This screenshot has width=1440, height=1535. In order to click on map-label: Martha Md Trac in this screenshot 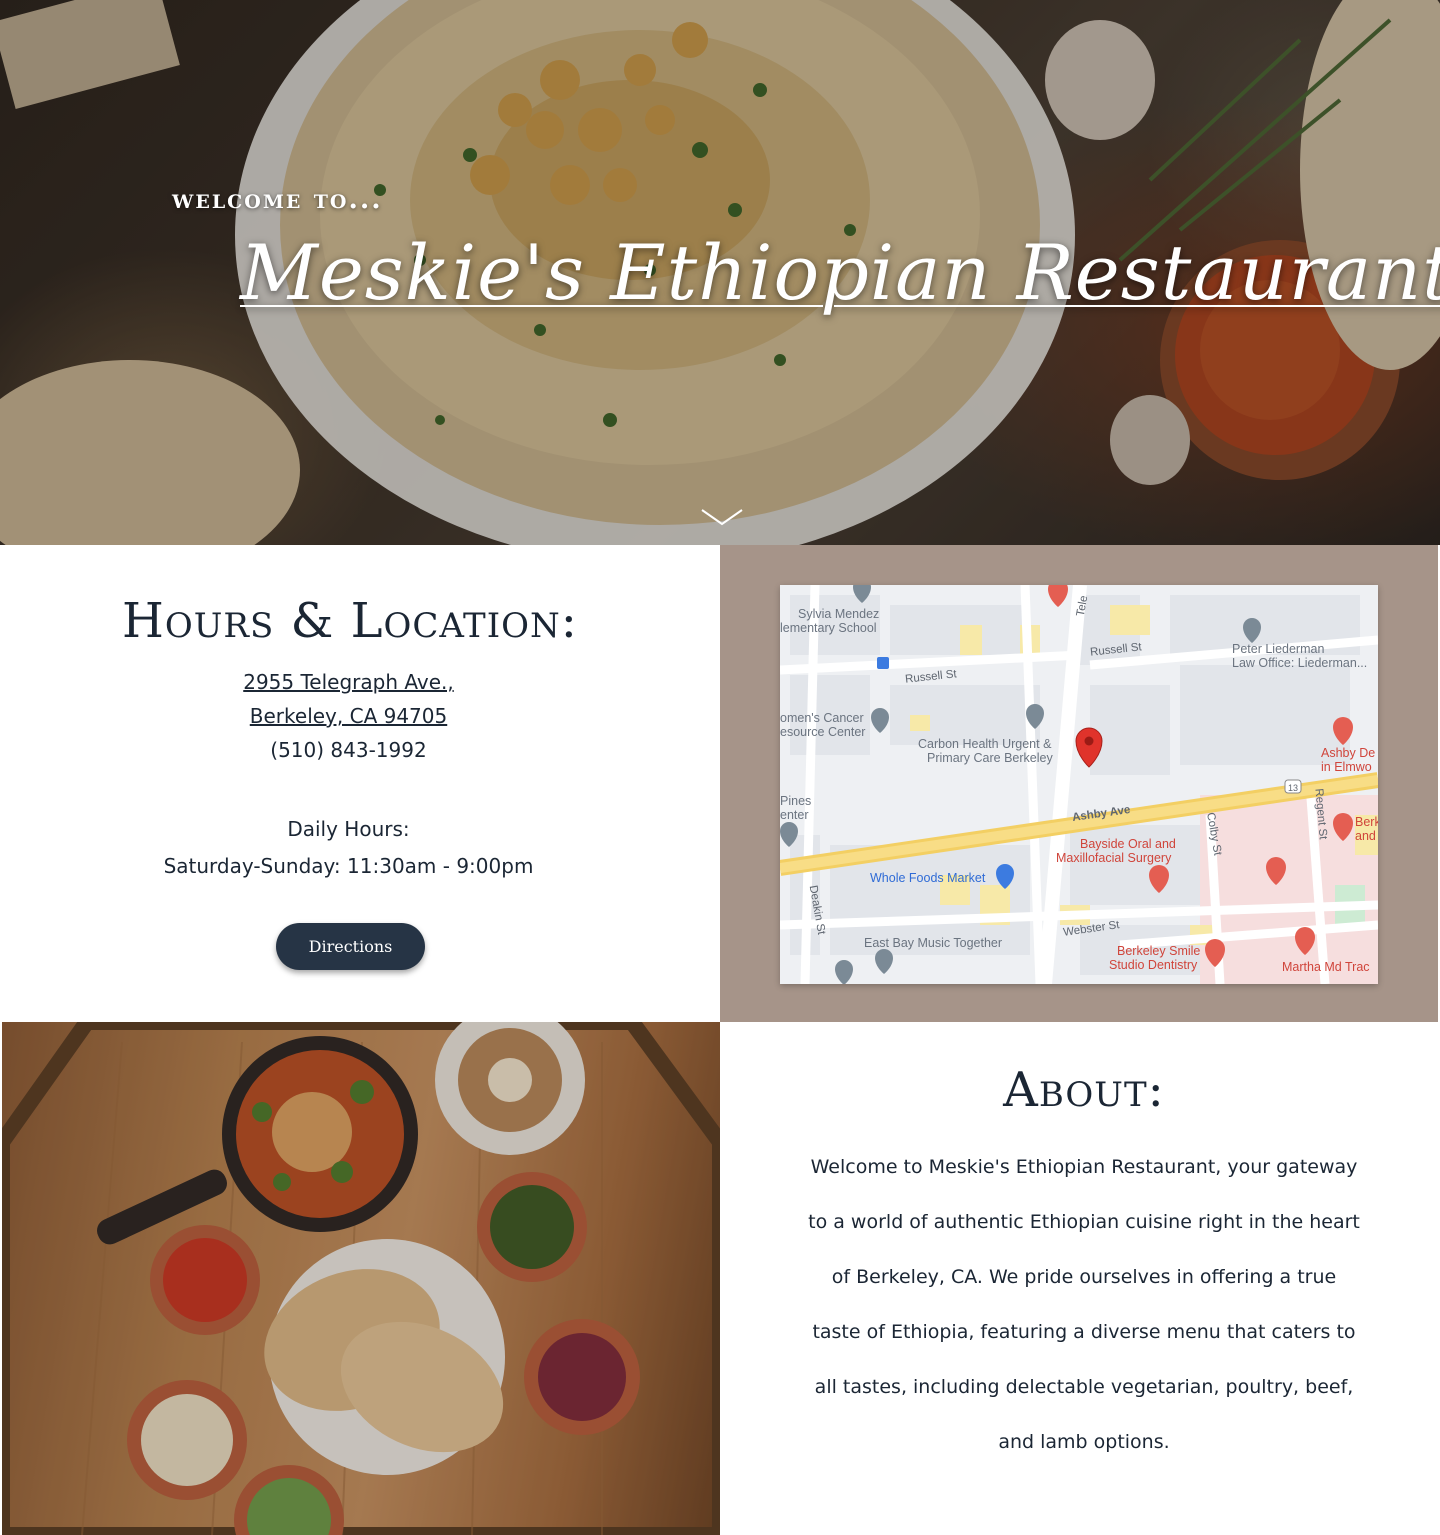, I will do `click(1326, 967)`.